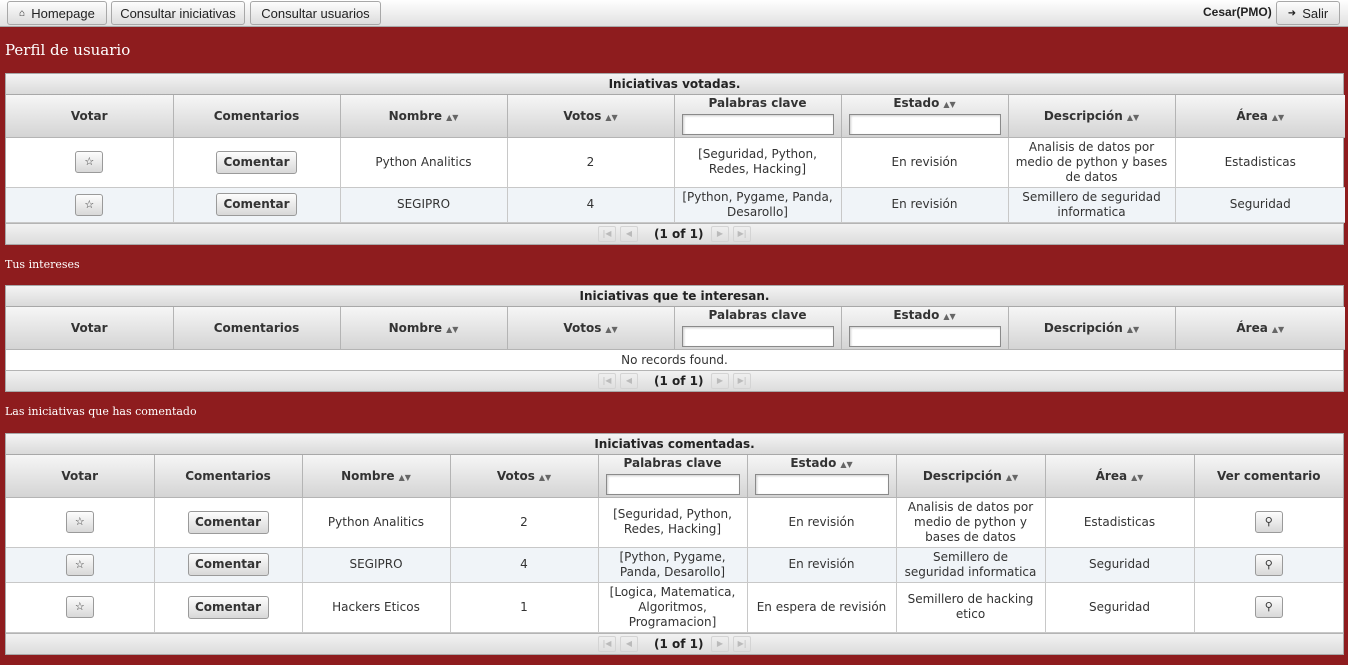 This screenshot has height=665, width=1348. What do you see at coordinates (424, 162) in the screenshot?
I see `cell-nombre: Python Analitics` at bounding box center [424, 162].